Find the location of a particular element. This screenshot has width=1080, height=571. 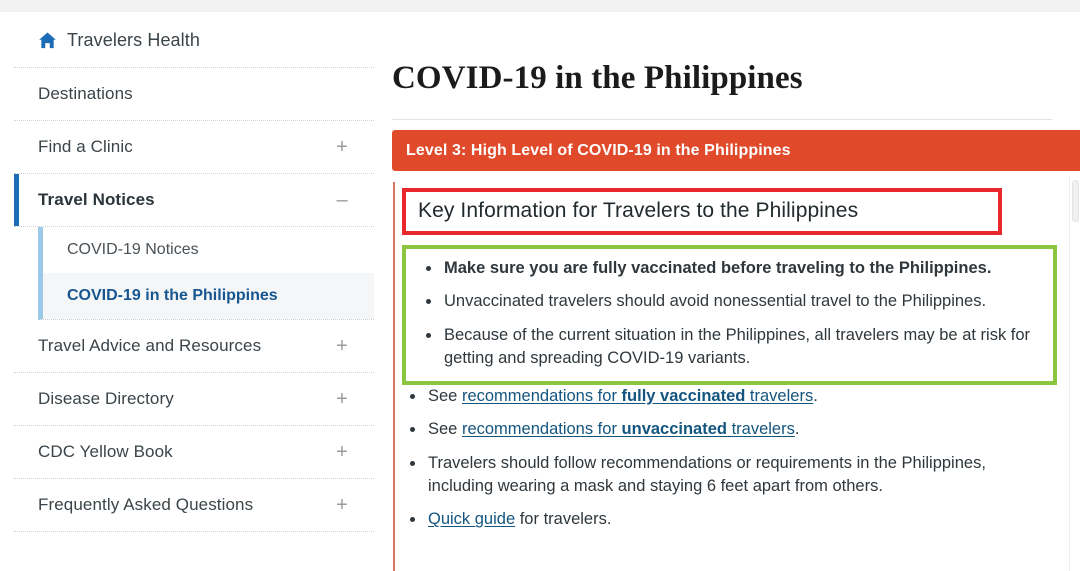

sidebar-item-travel-advice-and-resources: Travel Advice and Resources + is located at coordinates (194, 346).